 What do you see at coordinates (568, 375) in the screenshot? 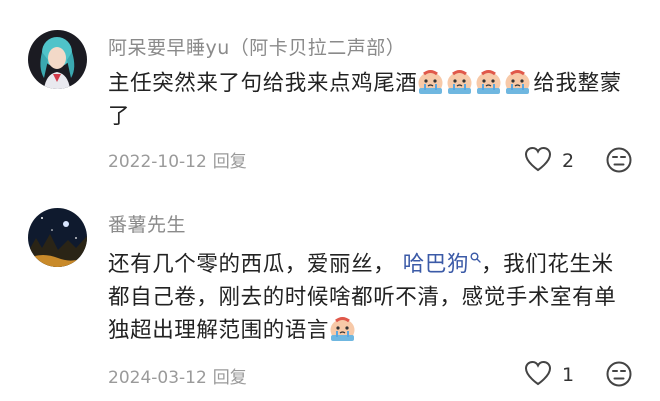
I see `like-count: 1` at bounding box center [568, 375].